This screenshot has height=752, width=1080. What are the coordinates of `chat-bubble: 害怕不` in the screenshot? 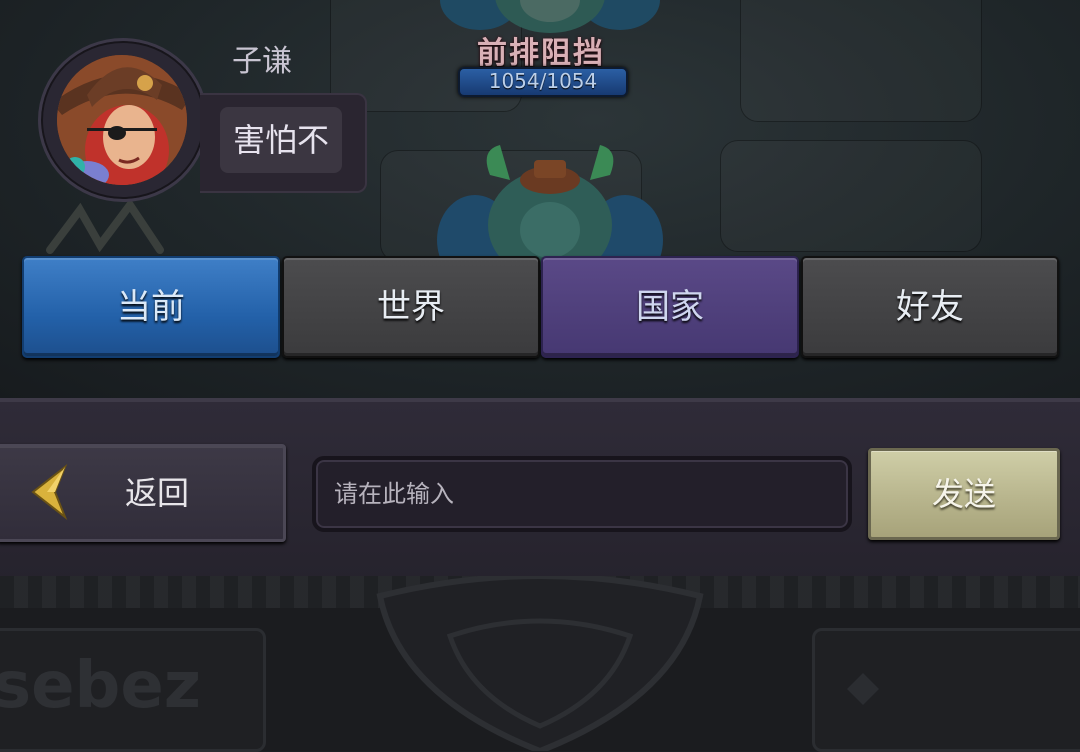 It's located at (283, 143).